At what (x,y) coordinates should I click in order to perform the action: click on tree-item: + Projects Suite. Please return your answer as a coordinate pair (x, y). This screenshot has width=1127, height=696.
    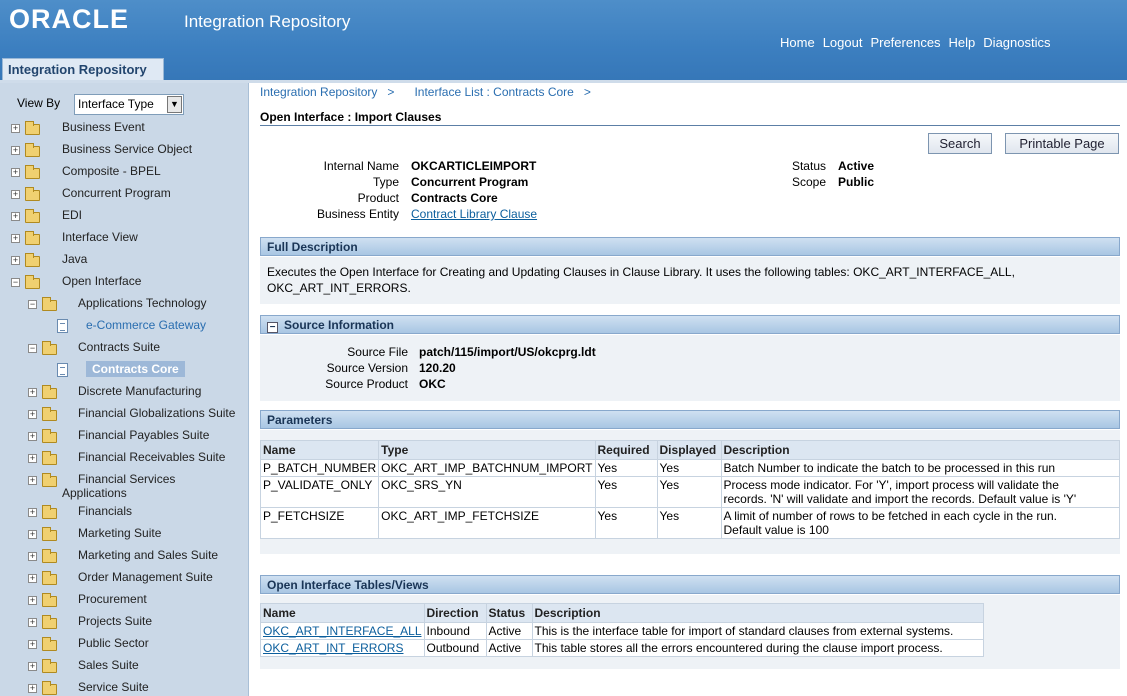
    Looking at the image, I should click on (124, 623).